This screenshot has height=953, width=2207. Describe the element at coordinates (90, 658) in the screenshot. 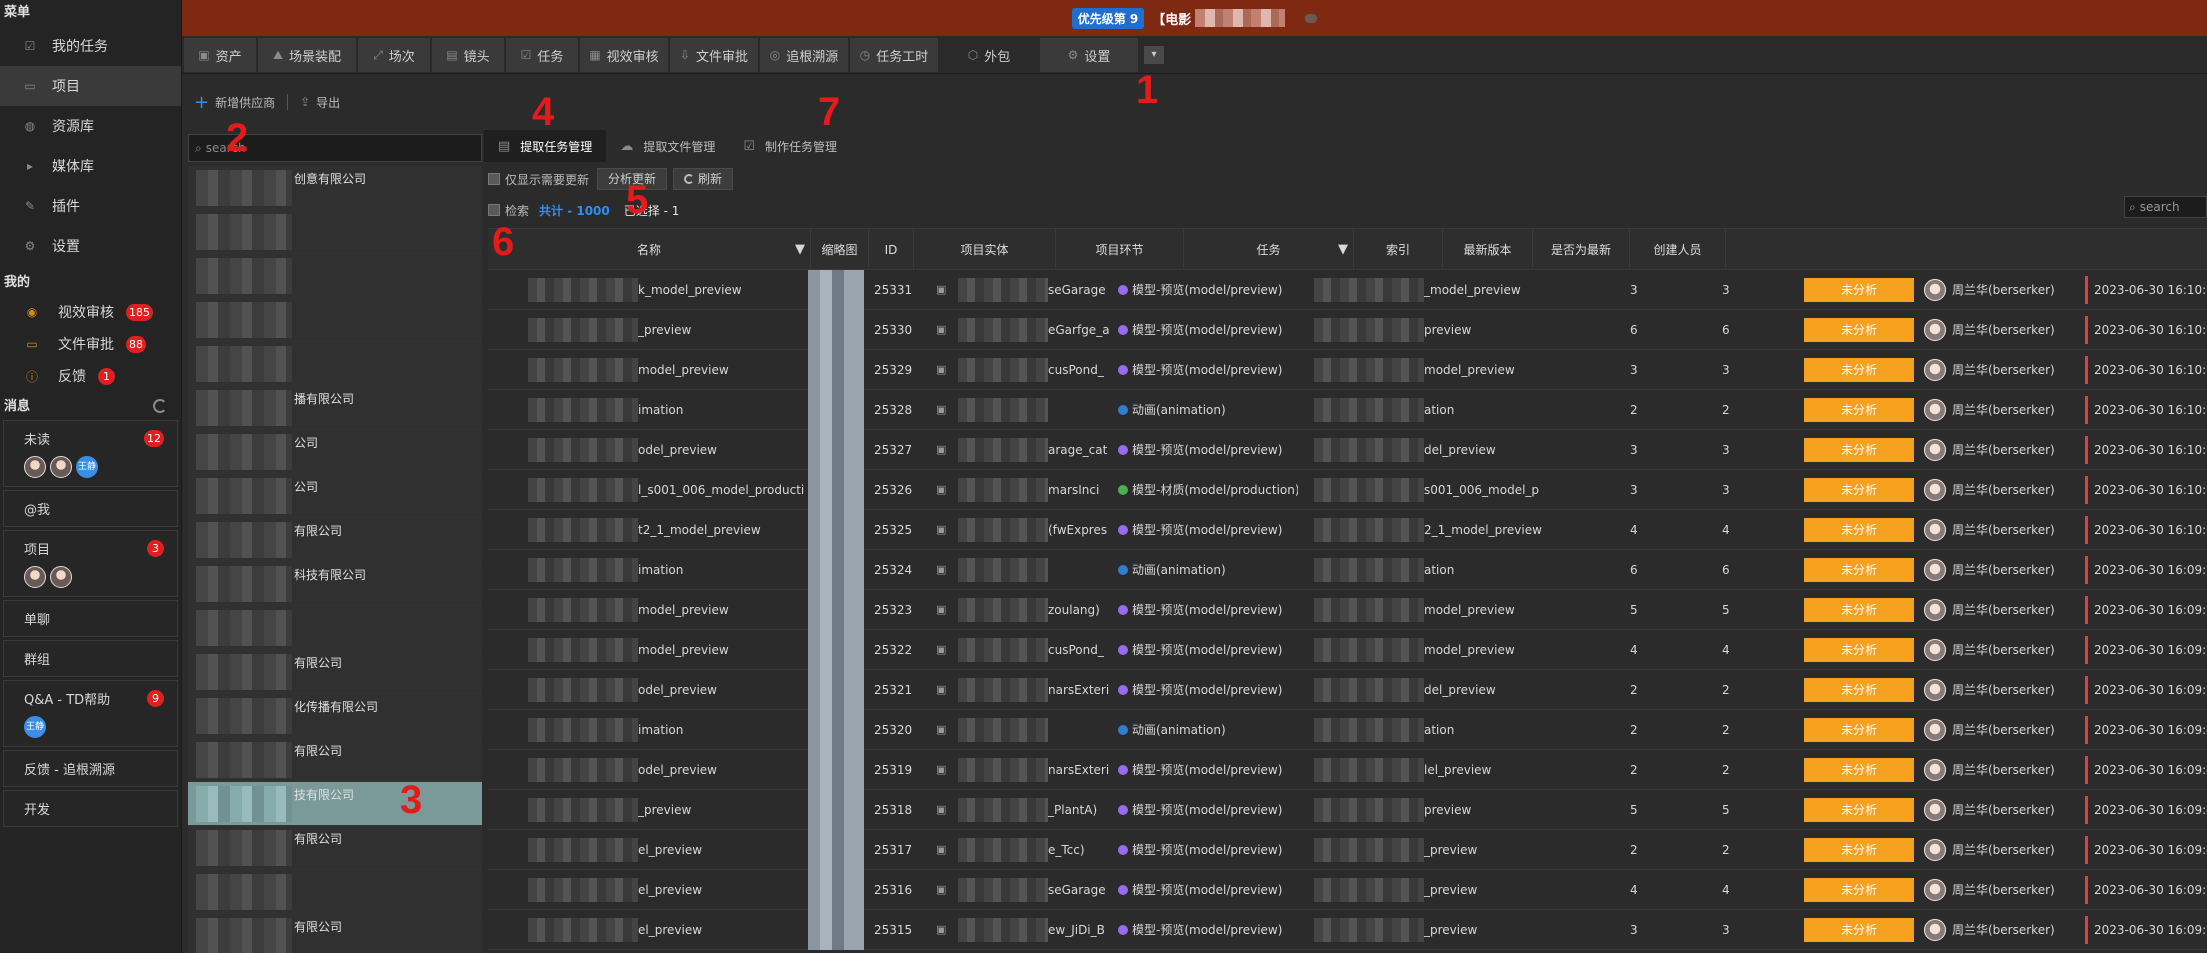

I see `message-group-4: 群组` at that location.